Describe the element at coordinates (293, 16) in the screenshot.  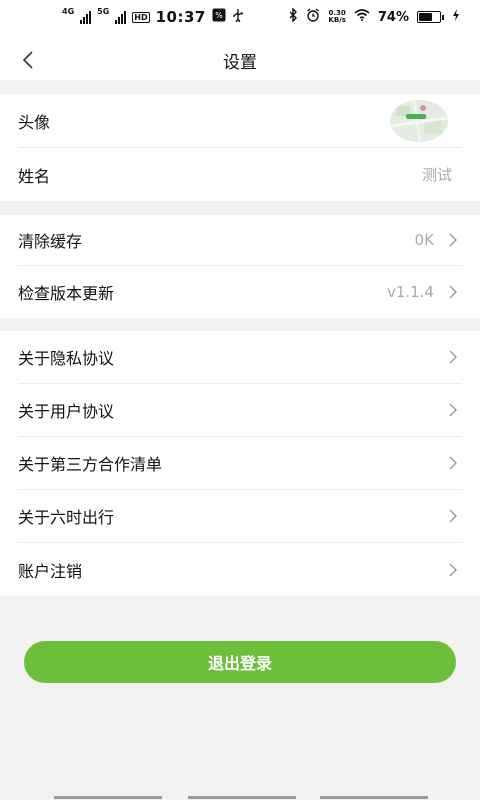
I see `bluetooth-icon` at that location.